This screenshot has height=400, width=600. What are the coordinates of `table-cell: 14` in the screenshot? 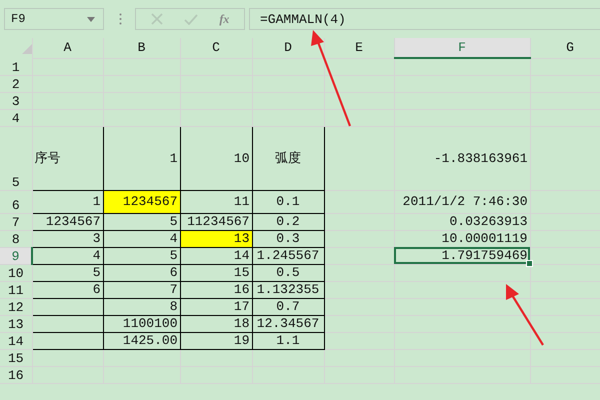 It's located at (242, 255).